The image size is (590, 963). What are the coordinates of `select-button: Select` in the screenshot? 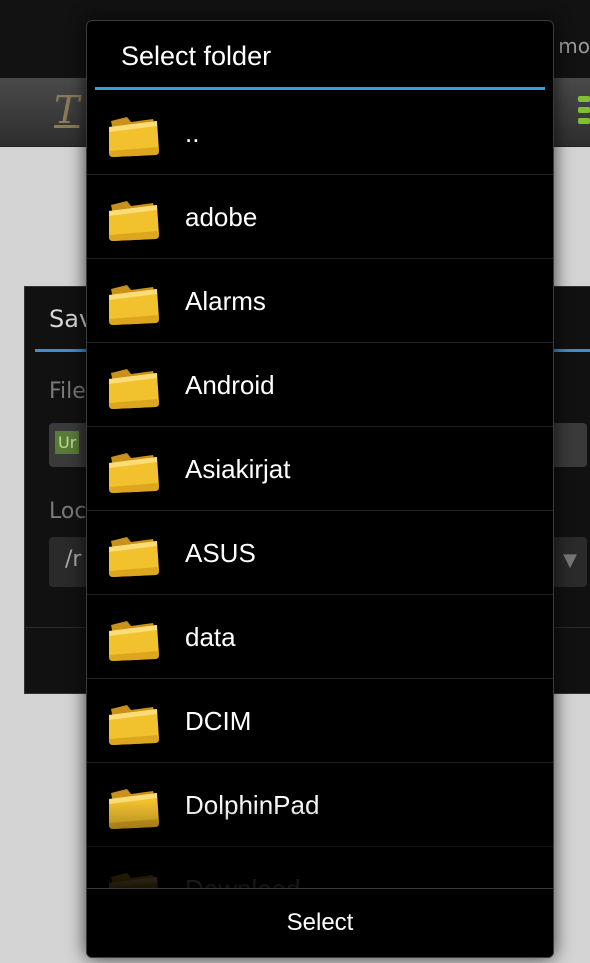 It's located at (320, 923).